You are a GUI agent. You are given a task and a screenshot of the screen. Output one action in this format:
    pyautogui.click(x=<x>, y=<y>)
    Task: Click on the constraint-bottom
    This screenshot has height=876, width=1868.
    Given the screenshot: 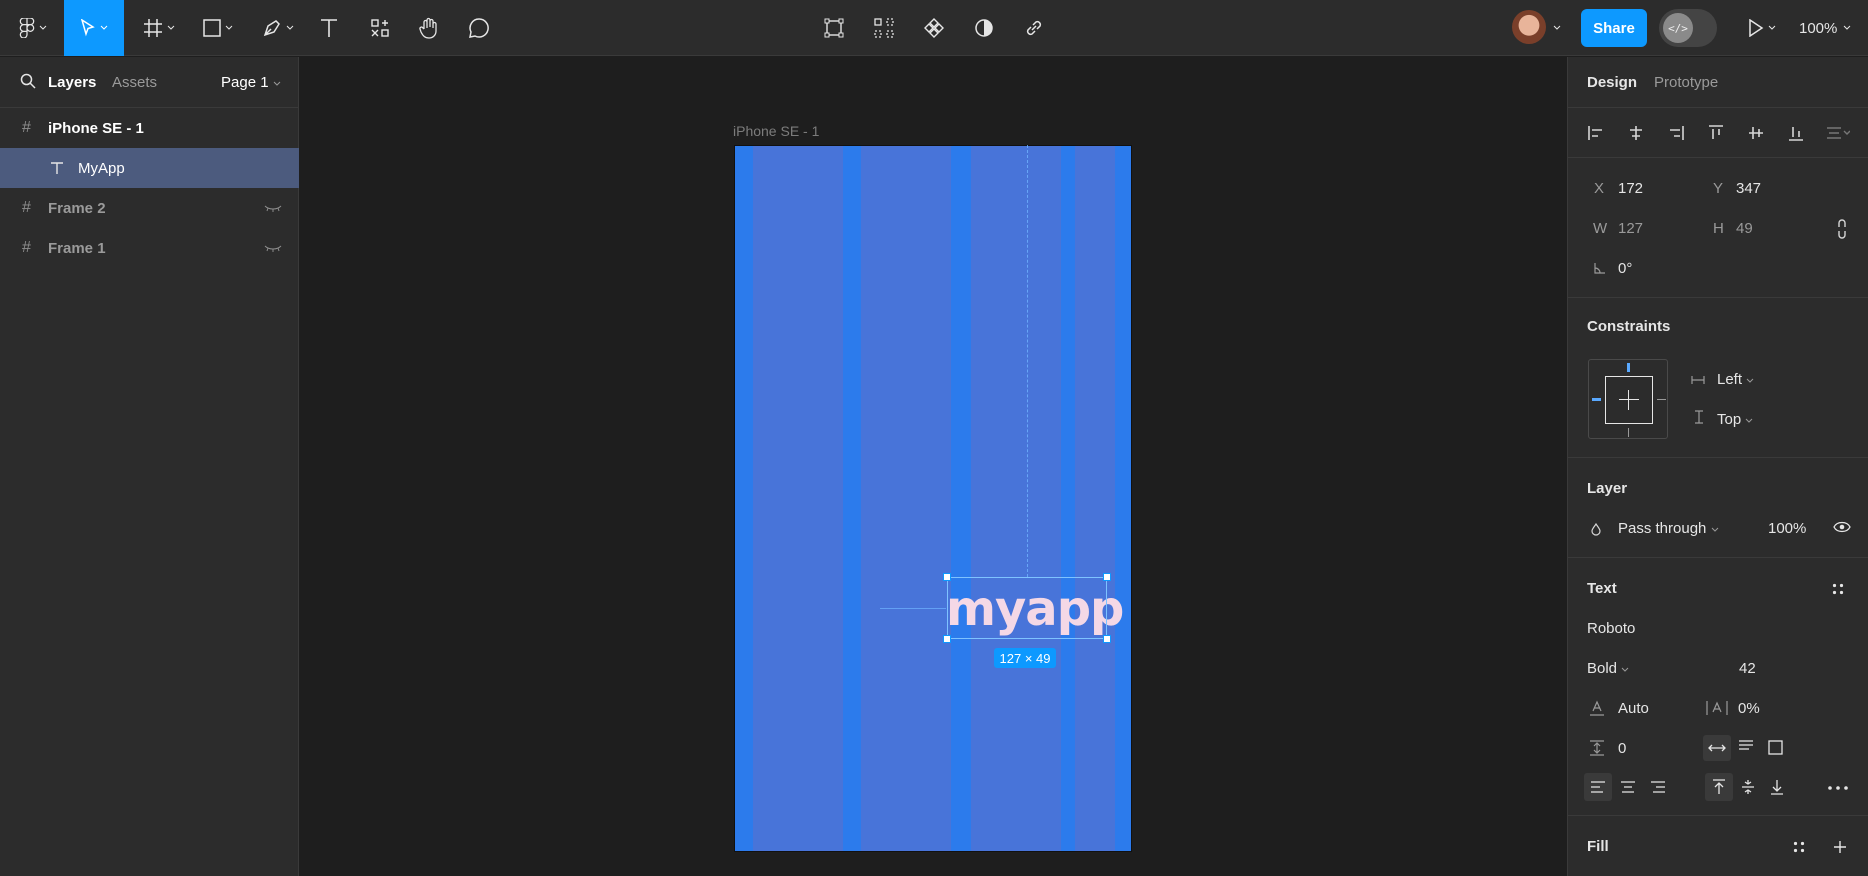 What is the action you would take?
    pyautogui.click(x=1628, y=432)
    